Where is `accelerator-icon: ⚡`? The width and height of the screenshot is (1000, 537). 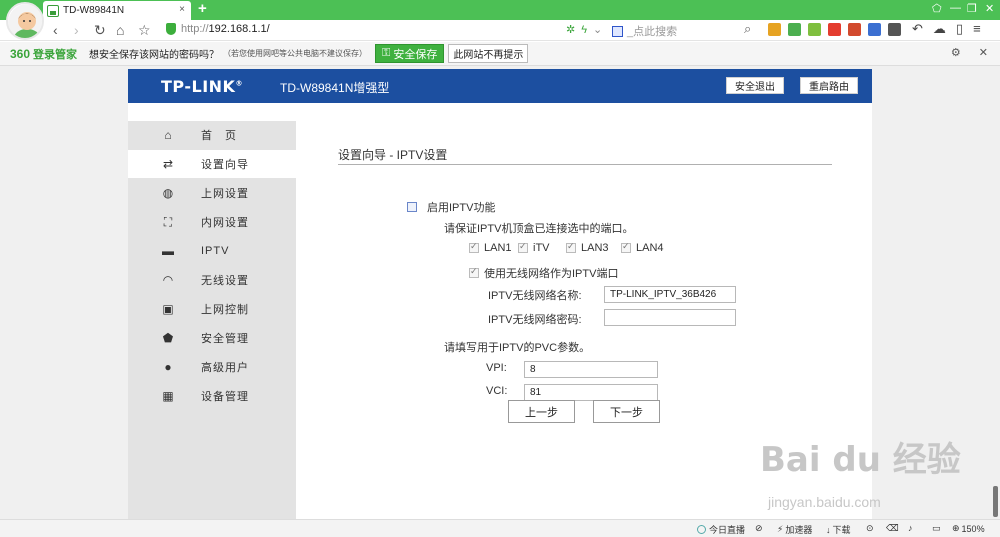
accelerator-icon: ⚡ is located at coordinates (780, 529).